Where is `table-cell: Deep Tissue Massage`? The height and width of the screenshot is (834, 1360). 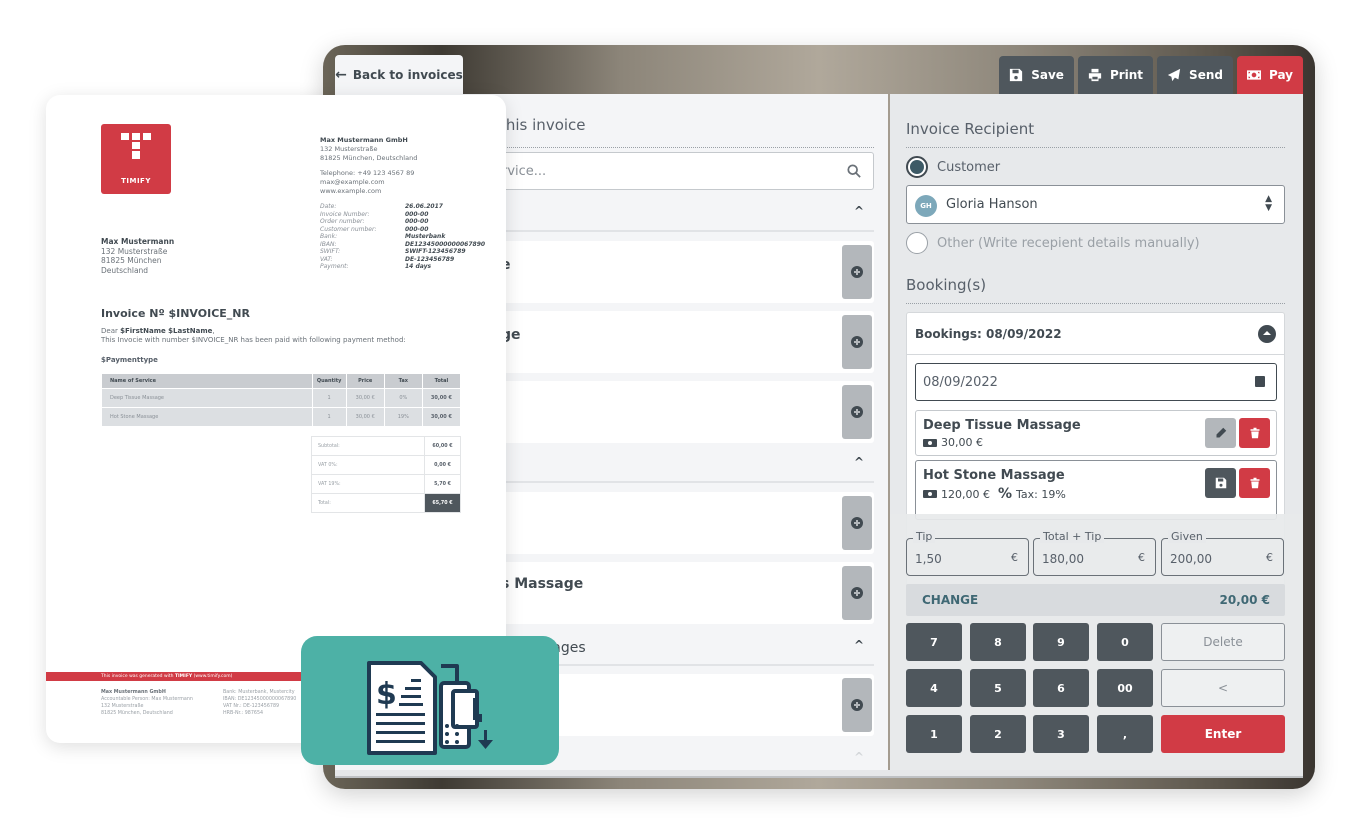
table-cell: Deep Tissue Massage is located at coordinates (207, 398).